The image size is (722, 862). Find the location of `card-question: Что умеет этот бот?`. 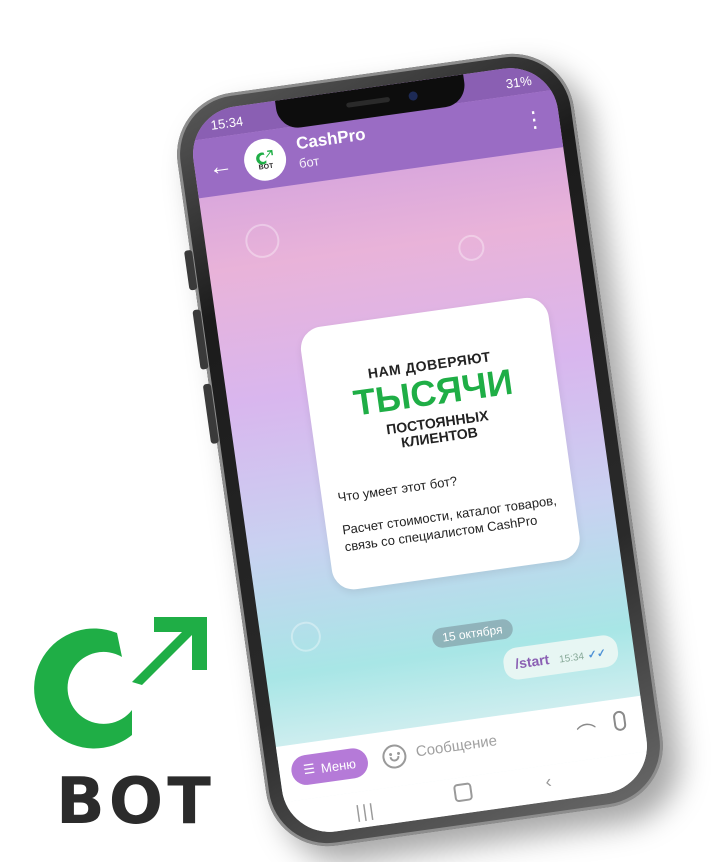

card-question: Что умеет этот бот? is located at coordinates (397, 489).